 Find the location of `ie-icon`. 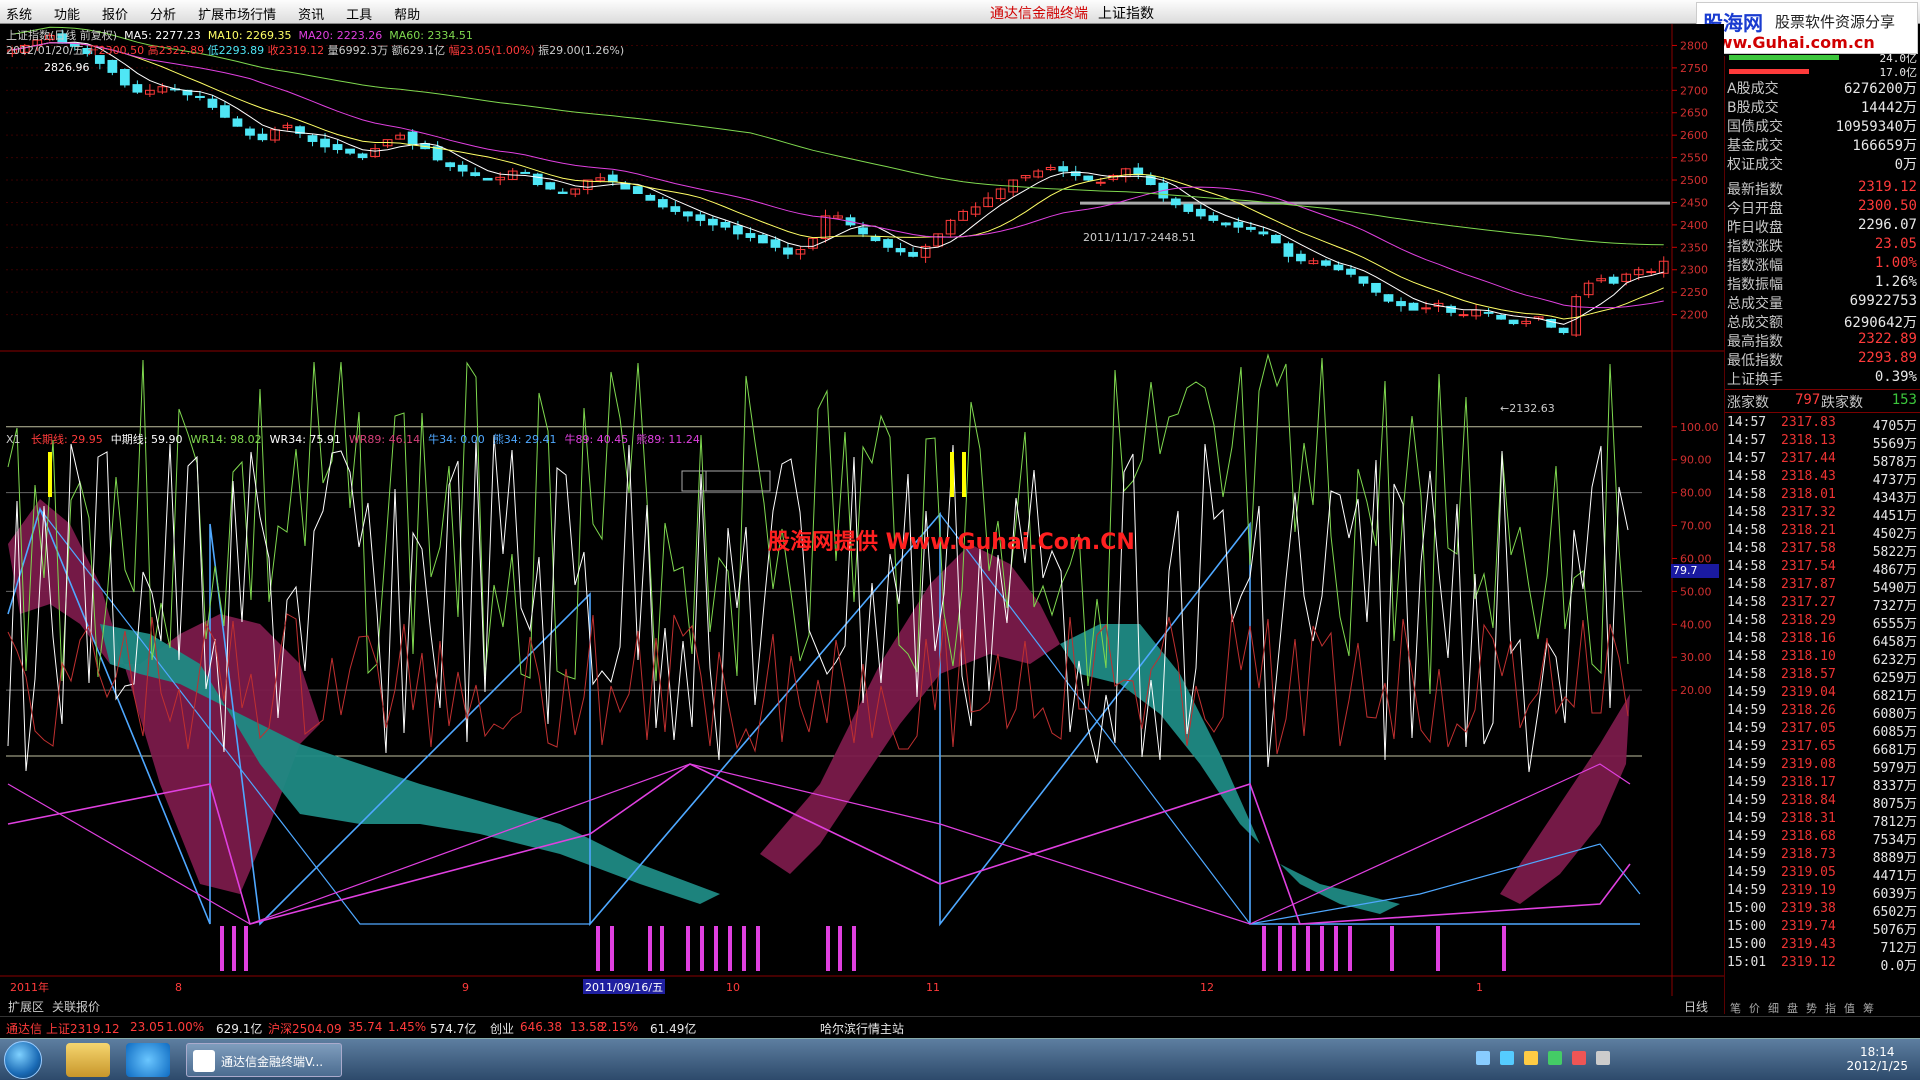

ie-icon is located at coordinates (148, 1060).